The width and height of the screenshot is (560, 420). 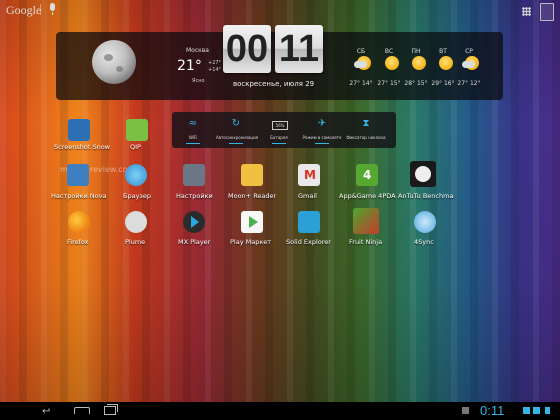 What do you see at coordinates (366, 221) in the screenshot?
I see `fruit-ninja-icon` at bounding box center [366, 221].